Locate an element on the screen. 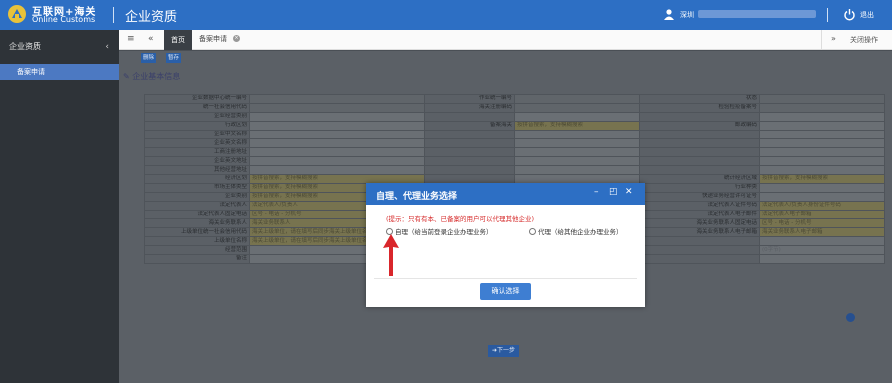 This screenshot has width=892, height=383. sidebar-item-filing: 备案申请 is located at coordinates (59, 72).